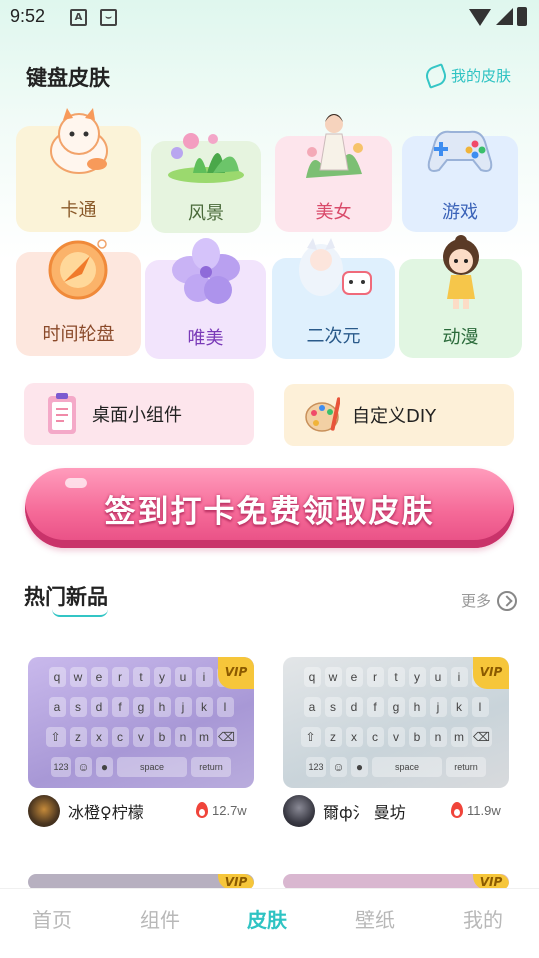  I want to click on anime-doll-icon, so click(460, 272).